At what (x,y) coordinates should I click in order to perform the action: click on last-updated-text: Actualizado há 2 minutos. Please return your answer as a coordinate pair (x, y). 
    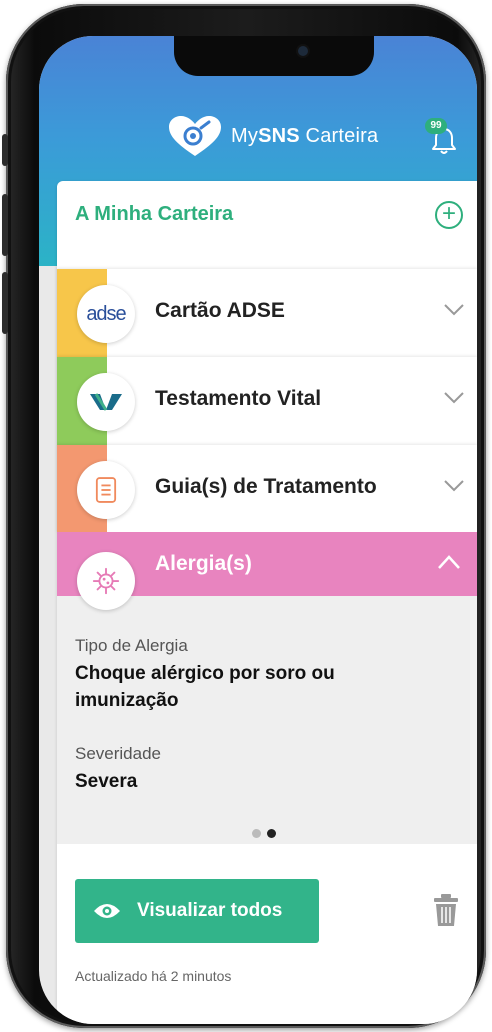
    Looking at the image, I should click on (153, 976).